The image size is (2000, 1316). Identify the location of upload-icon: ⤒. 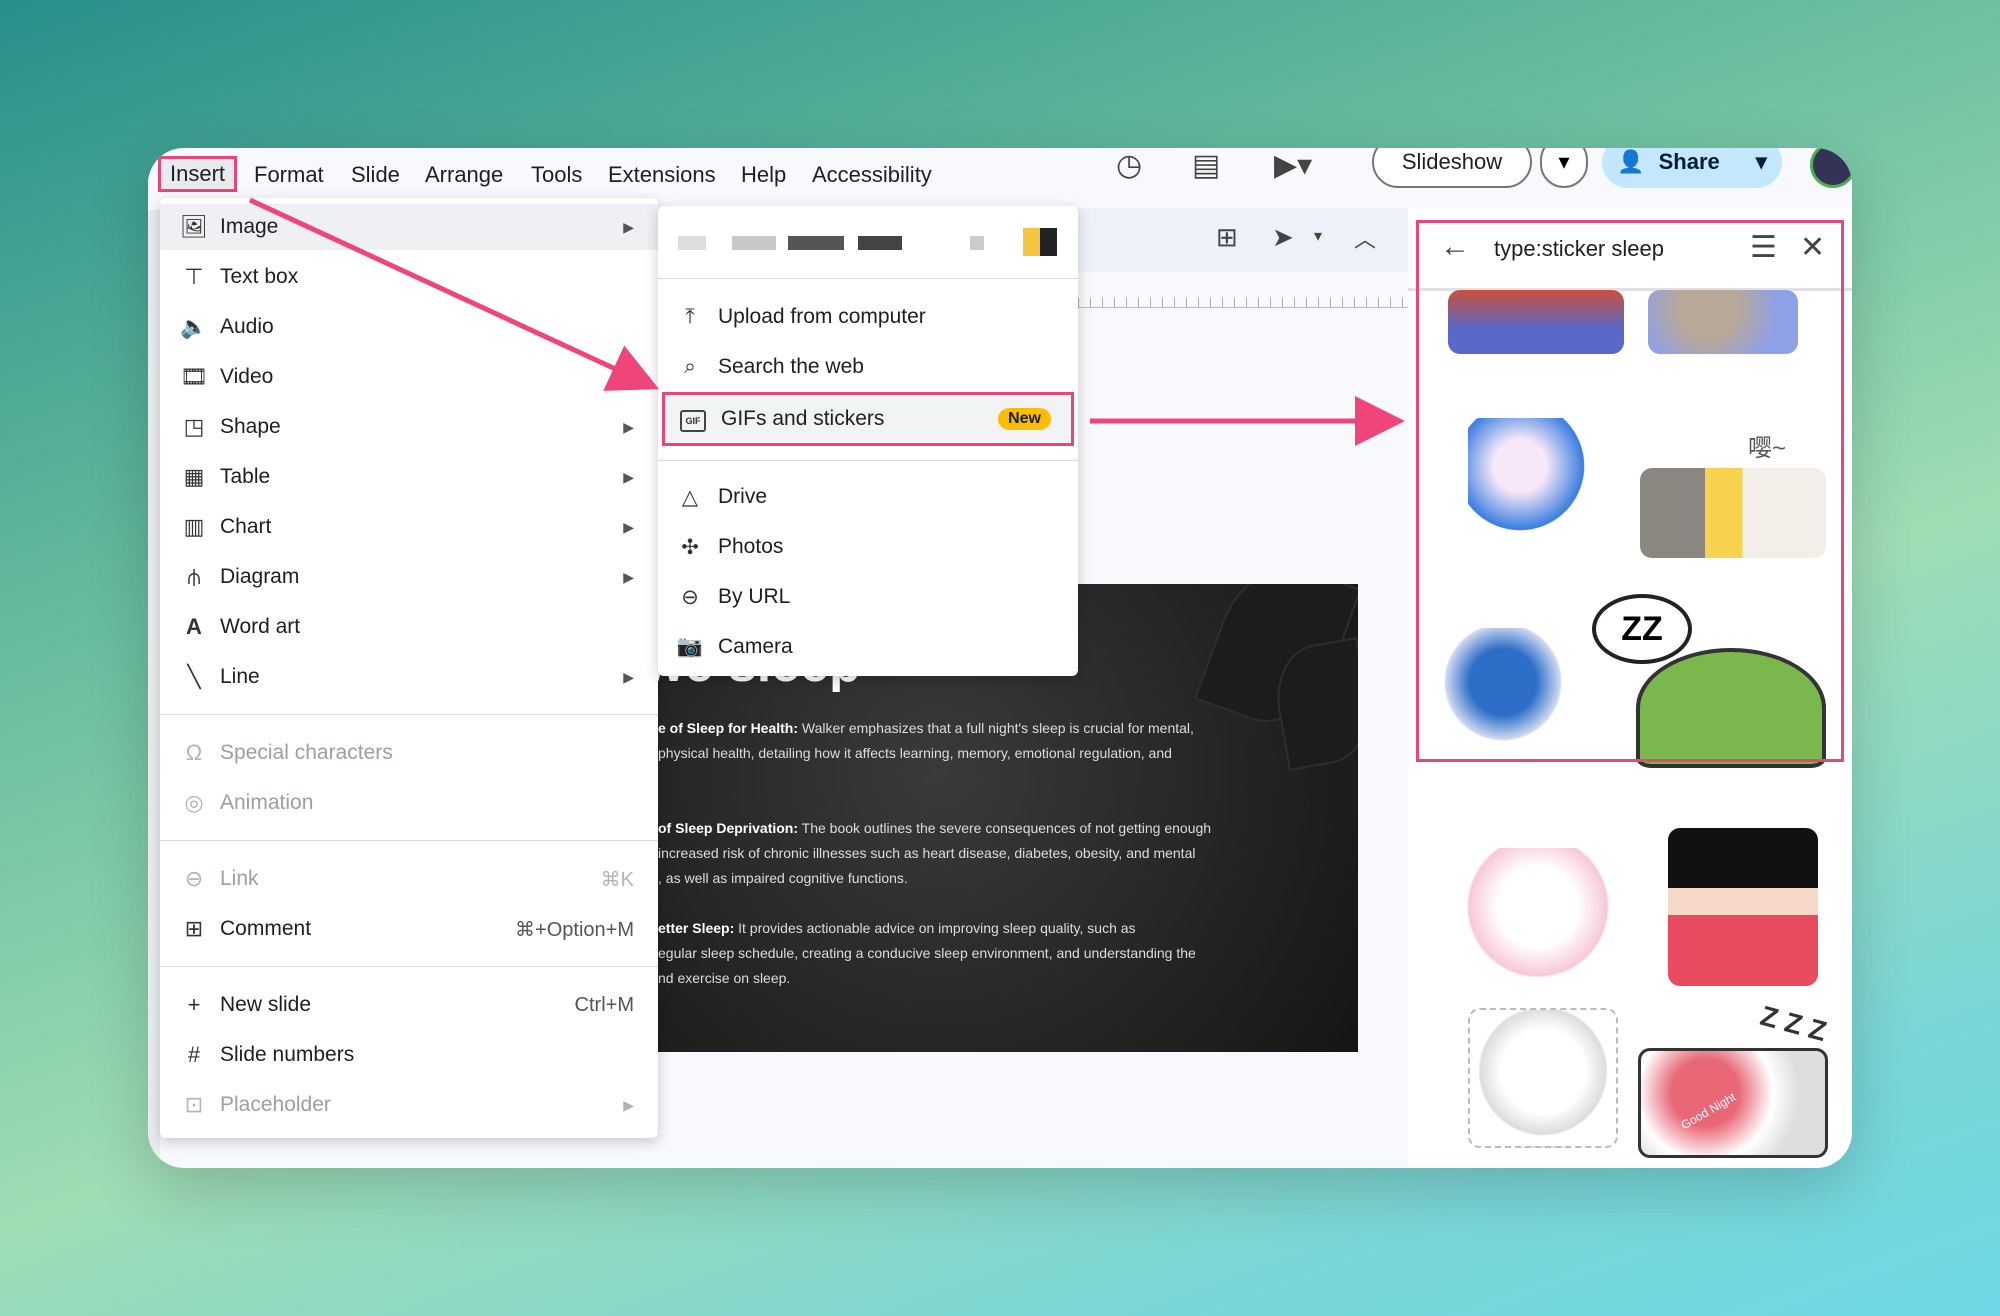
(690, 316).